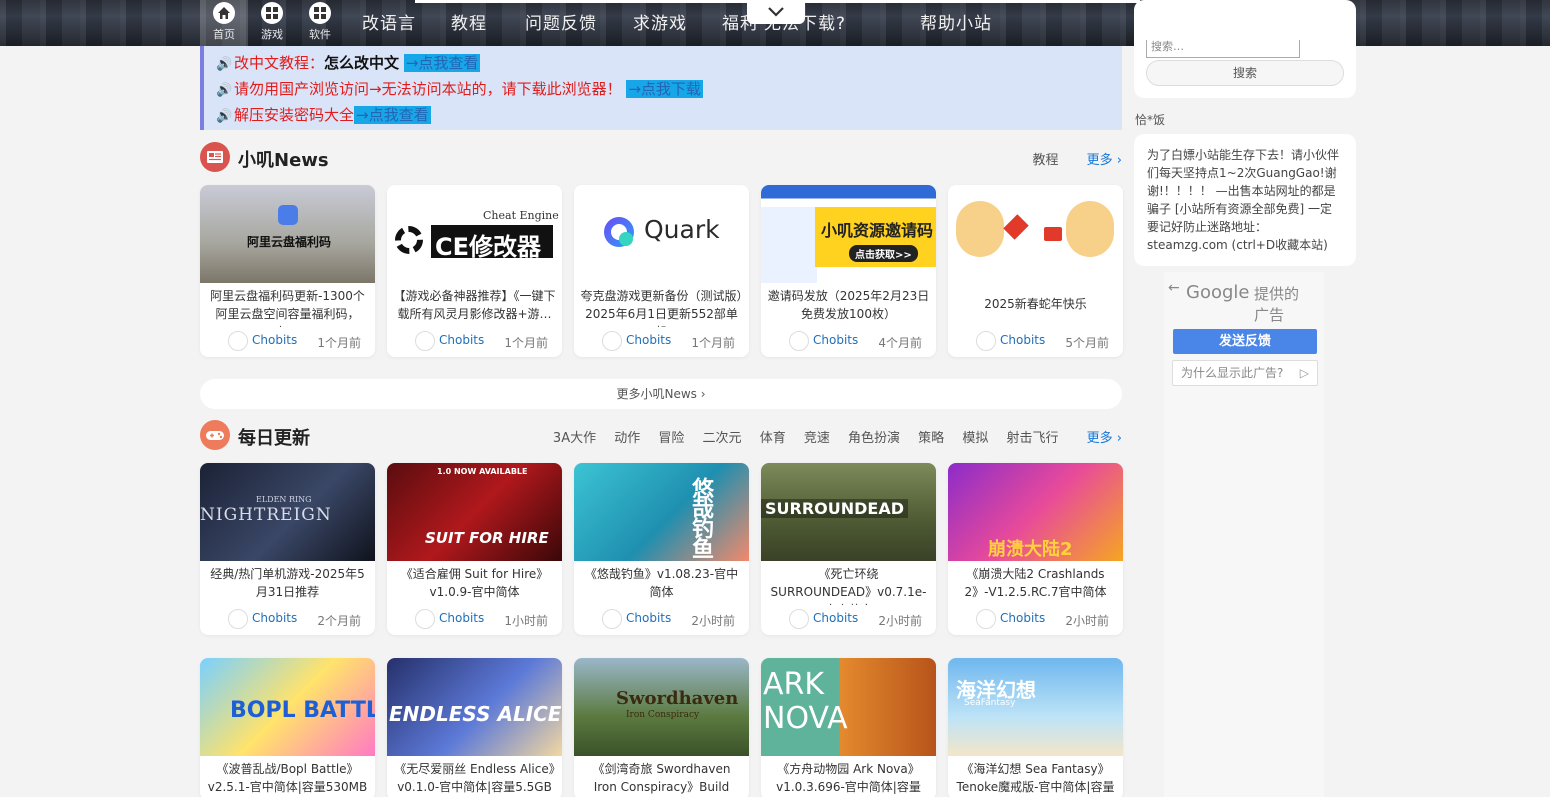 This screenshot has width=1550, height=797. What do you see at coordinates (900, 343) in the screenshot?
I see `card-time: 4个月前` at bounding box center [900, 343].